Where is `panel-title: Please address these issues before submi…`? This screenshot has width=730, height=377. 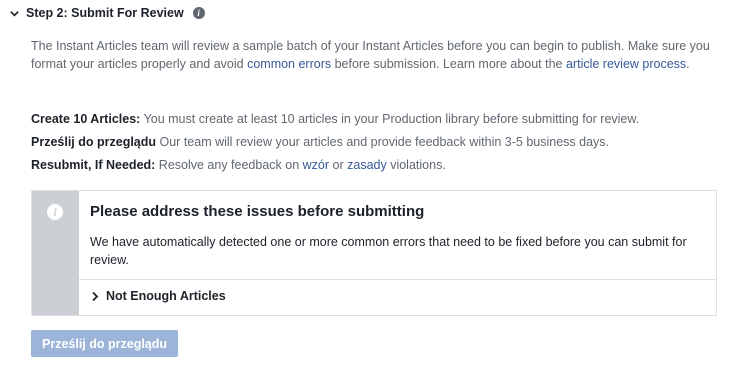
panel-title: Please address these issues before submi… is located at coordinates (257, 211).